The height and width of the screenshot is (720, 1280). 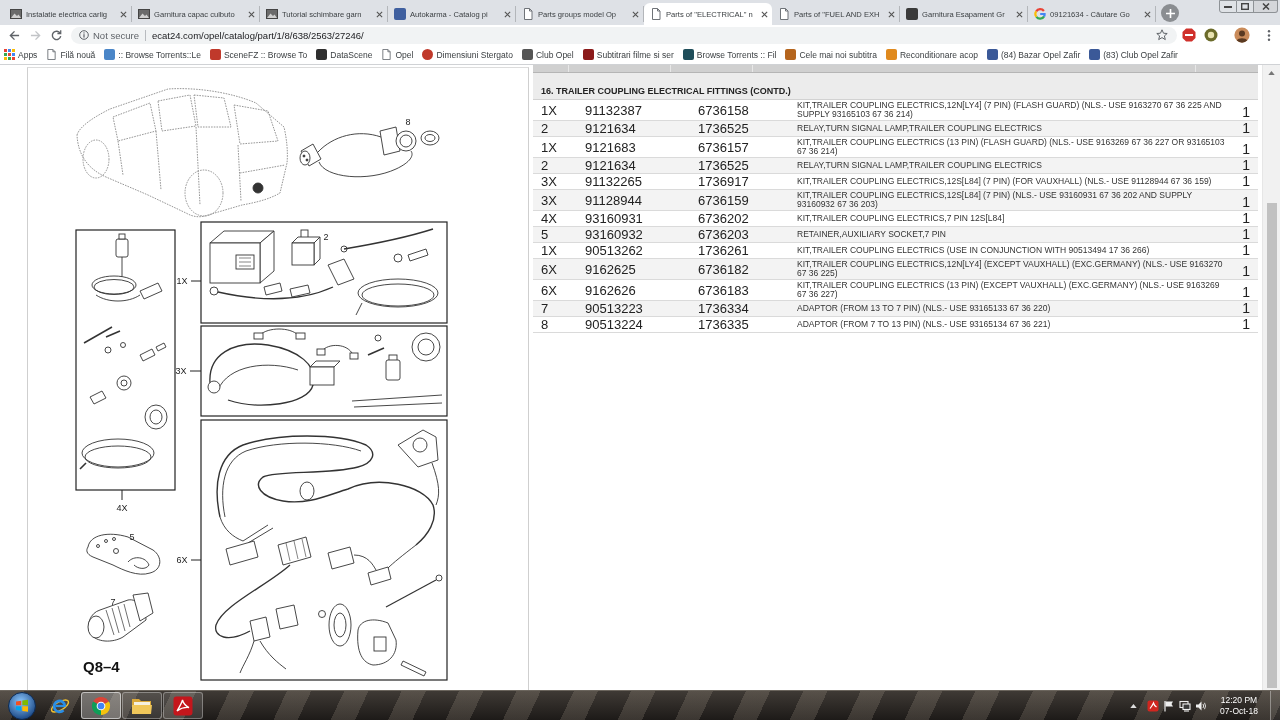 I want to click on close-window-button, so click(x=1266, y=6).